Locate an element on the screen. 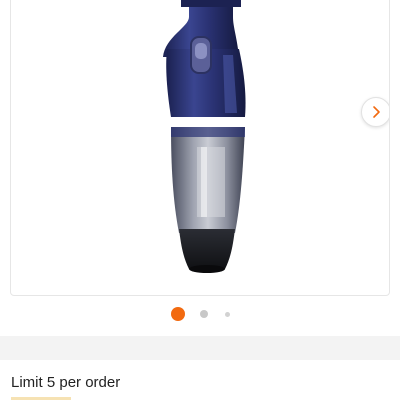  carousel-next-button is located at coordinates (375, 112).